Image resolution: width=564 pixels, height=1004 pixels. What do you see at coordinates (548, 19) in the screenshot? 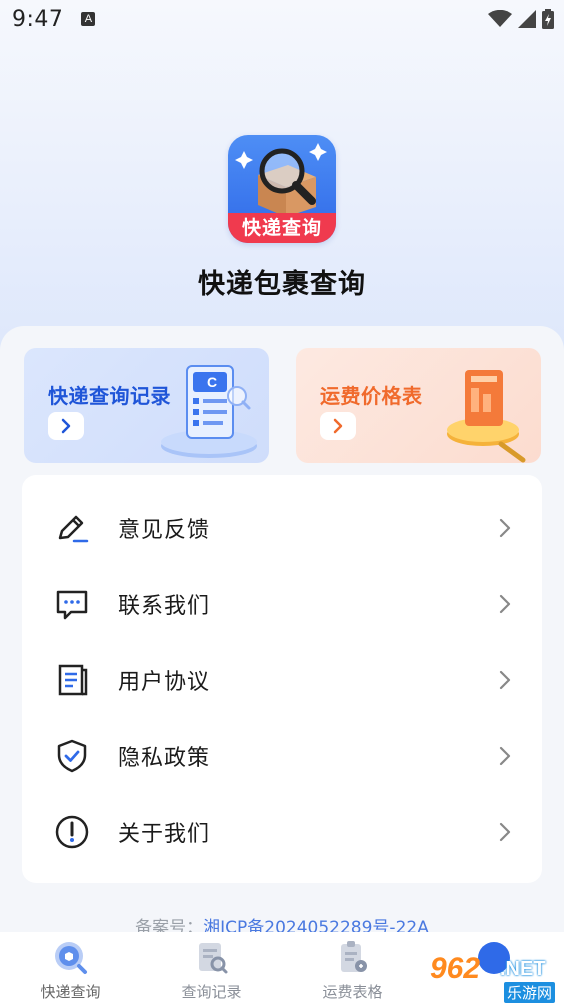
I see `battery-icon` at bounding box center [548, 19].